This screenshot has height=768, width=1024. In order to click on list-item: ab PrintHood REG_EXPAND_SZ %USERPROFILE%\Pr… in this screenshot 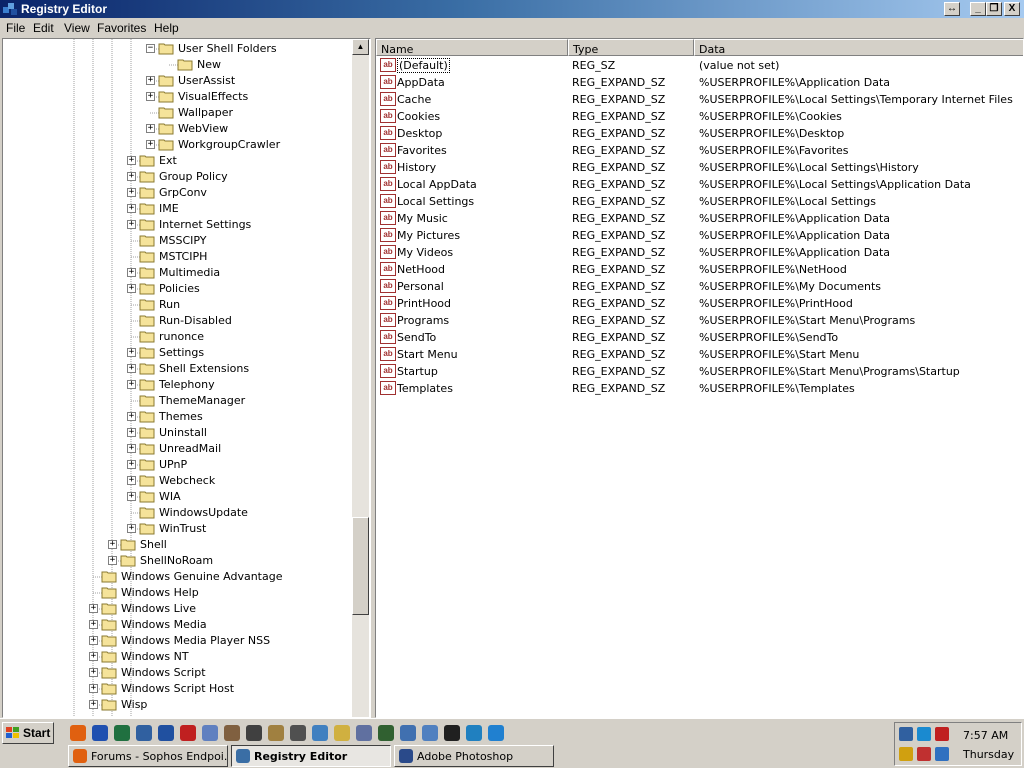, I will do `click(698, 303)`.